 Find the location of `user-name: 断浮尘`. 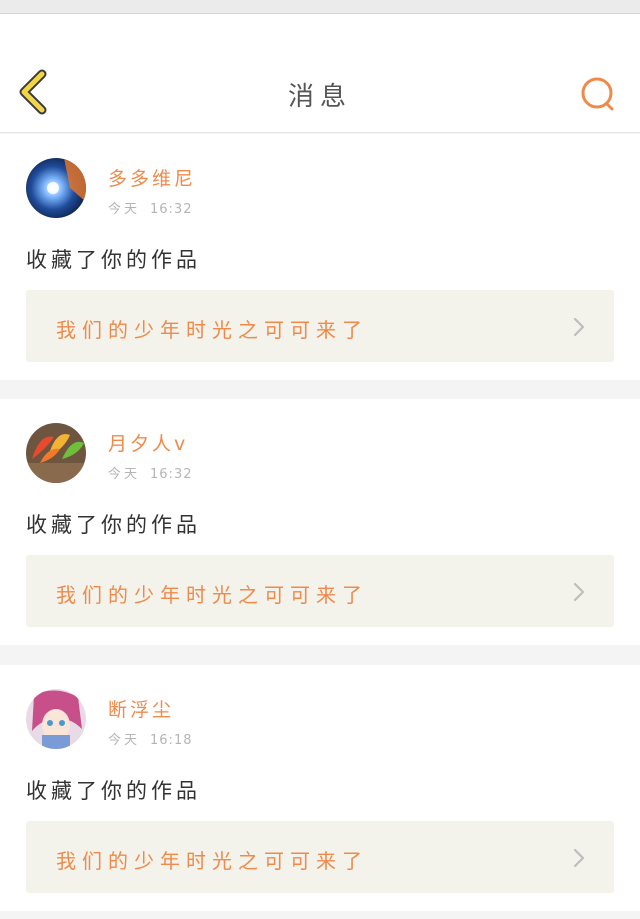

user-name: 断浮尘 is located at coordinates (141, 708).